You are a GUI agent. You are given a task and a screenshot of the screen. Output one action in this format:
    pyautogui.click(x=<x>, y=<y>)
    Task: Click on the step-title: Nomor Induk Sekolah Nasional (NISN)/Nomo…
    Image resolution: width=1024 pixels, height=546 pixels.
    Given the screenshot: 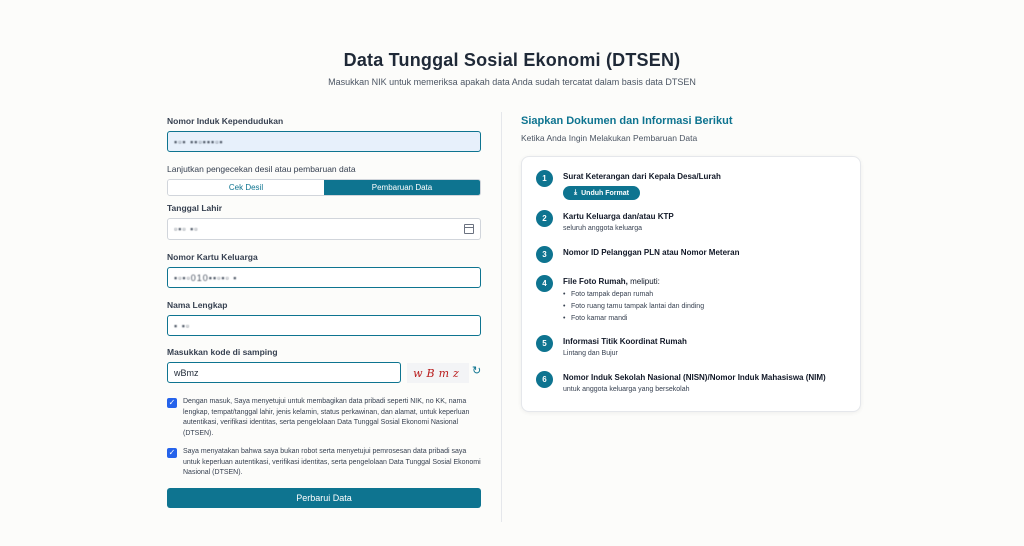 What is the action you would take?
    pyautogui.click(x=694, y=377)
    